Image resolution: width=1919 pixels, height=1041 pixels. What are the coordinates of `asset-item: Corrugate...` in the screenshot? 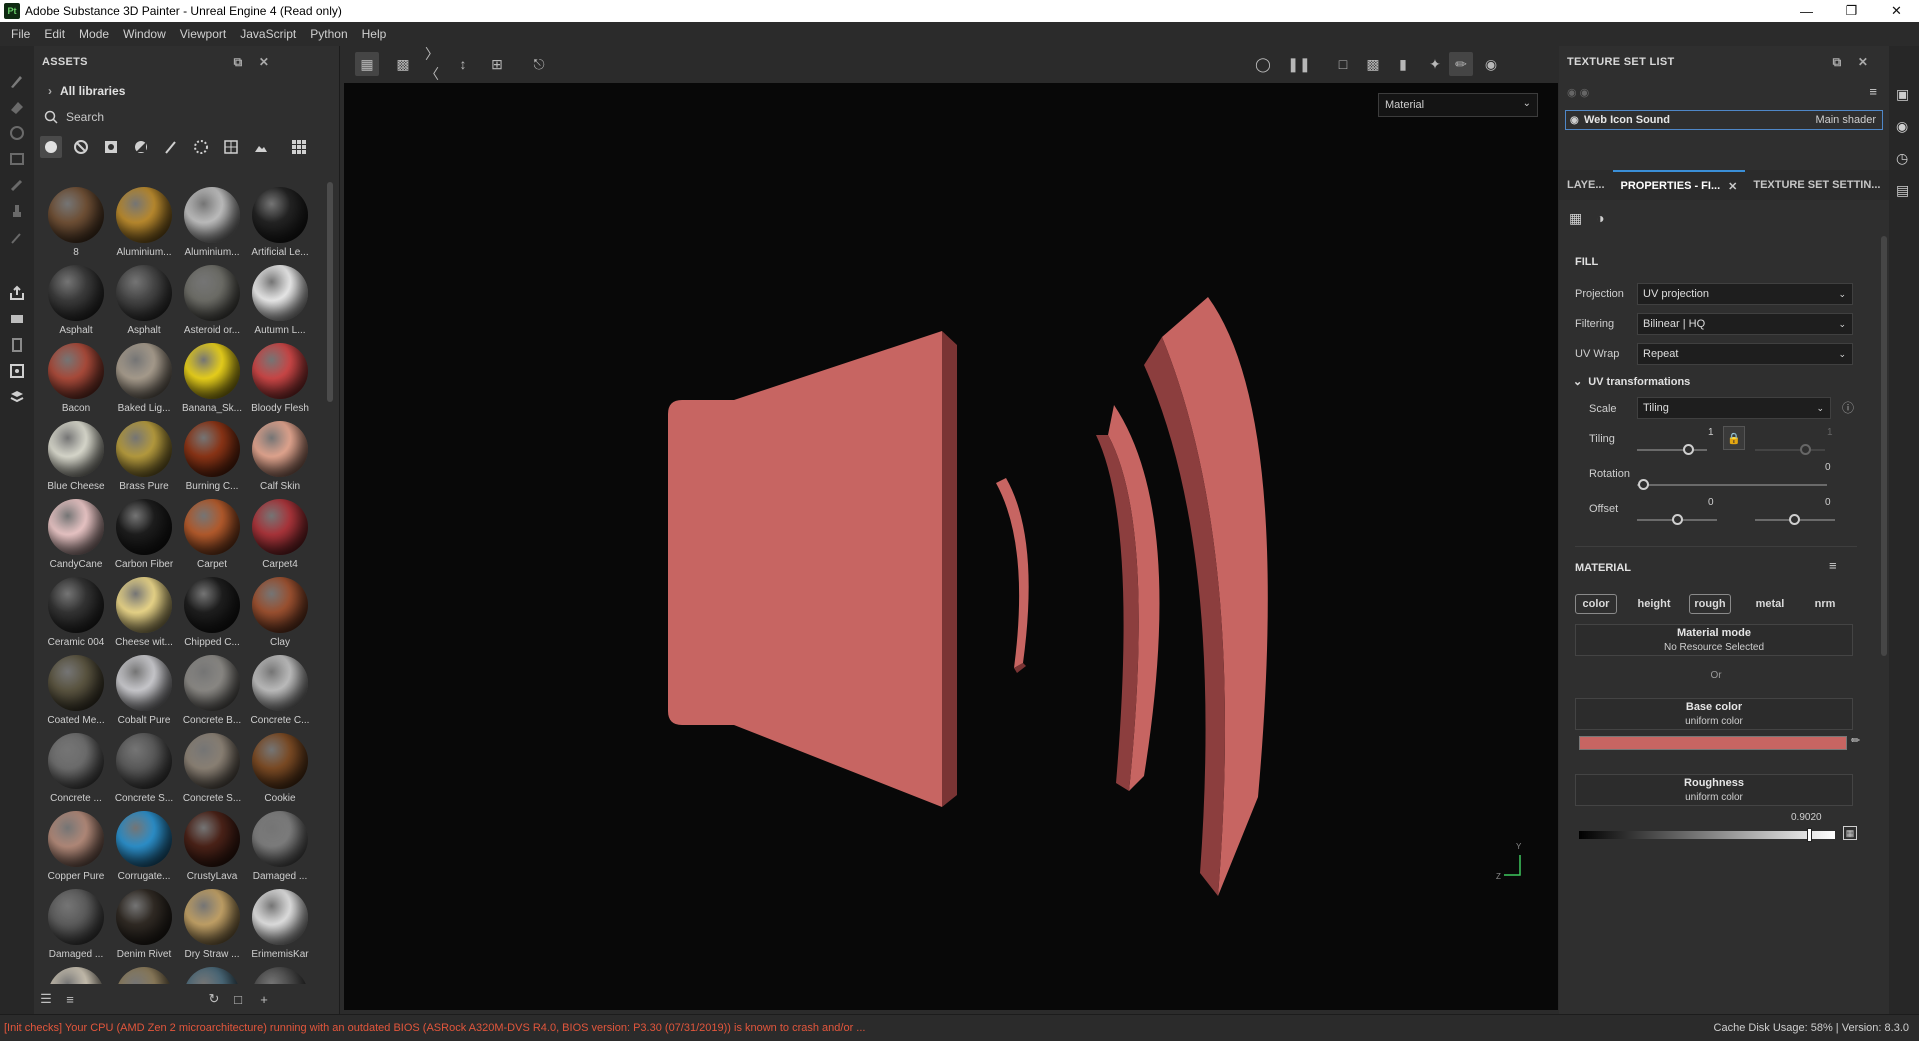 It's located at (144, 845).